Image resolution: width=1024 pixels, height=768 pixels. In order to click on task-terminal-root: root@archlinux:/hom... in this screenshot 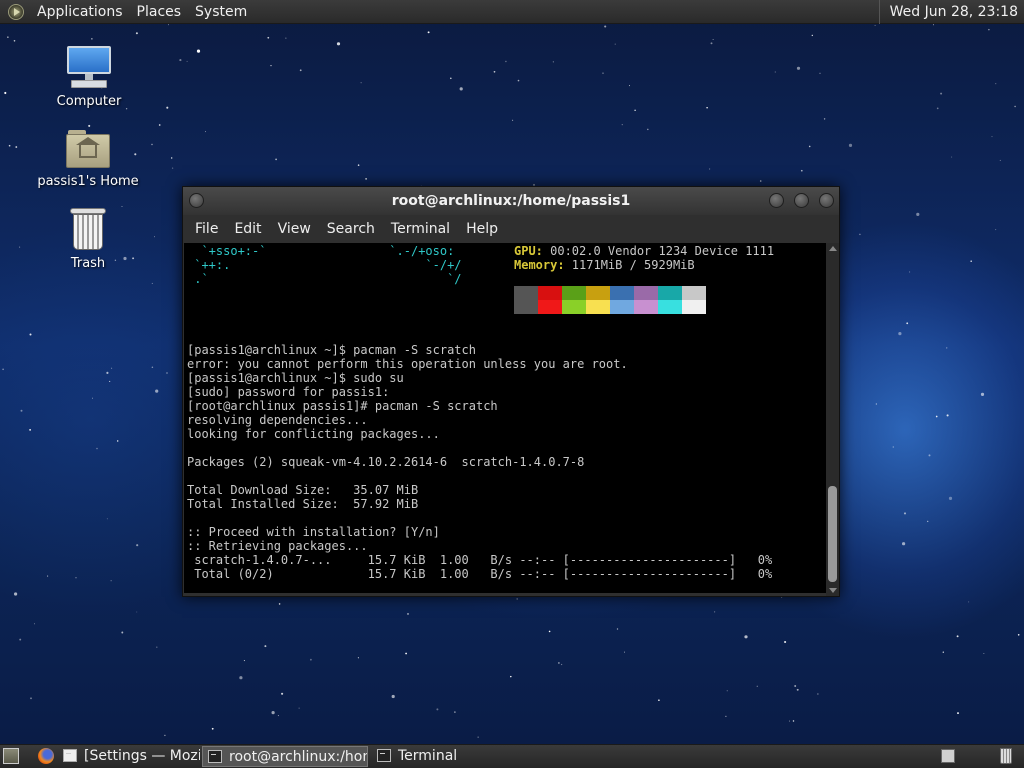, I will do `click(285, 756)`.